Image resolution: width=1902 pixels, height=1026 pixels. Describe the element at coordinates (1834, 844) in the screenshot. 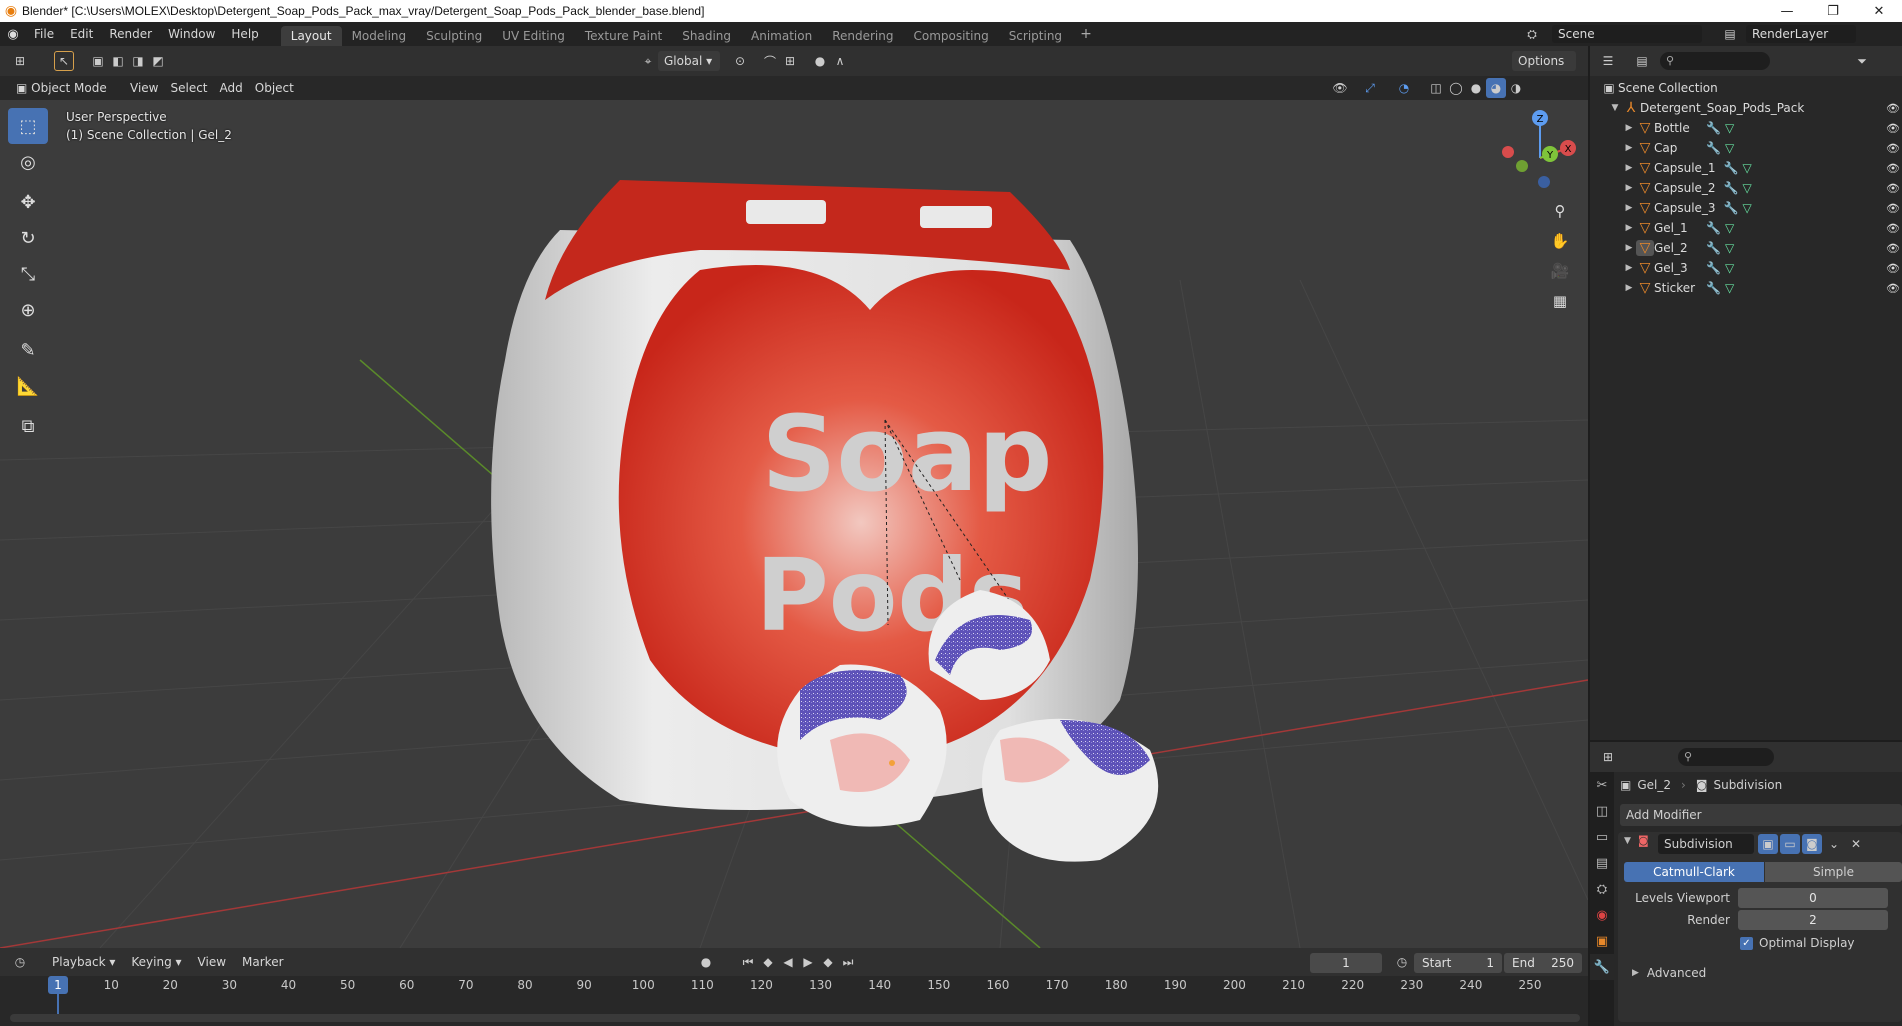

I see `dropdown-chevron-icon: ⌄` at that location.